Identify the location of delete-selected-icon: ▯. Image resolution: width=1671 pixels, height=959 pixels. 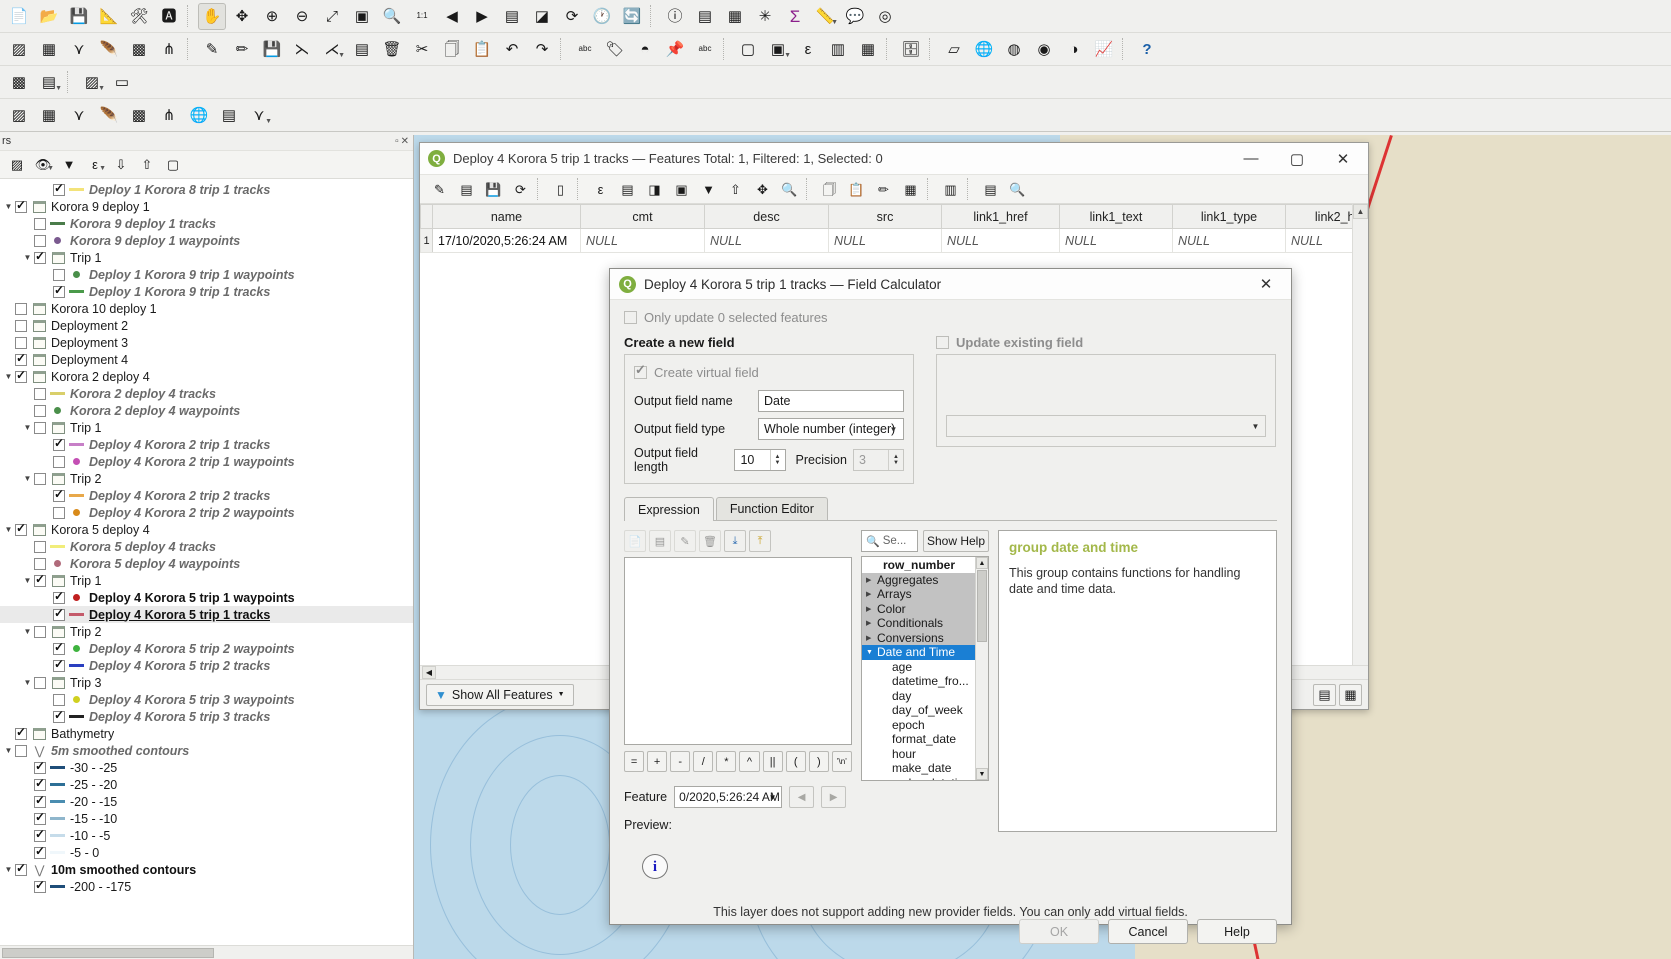
(560, 189).